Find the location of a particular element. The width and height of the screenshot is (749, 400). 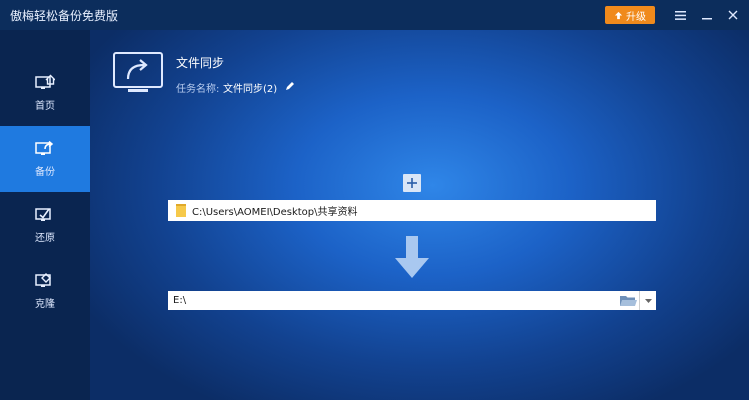

chevron-down-icon is located at coordinates (648, 300).